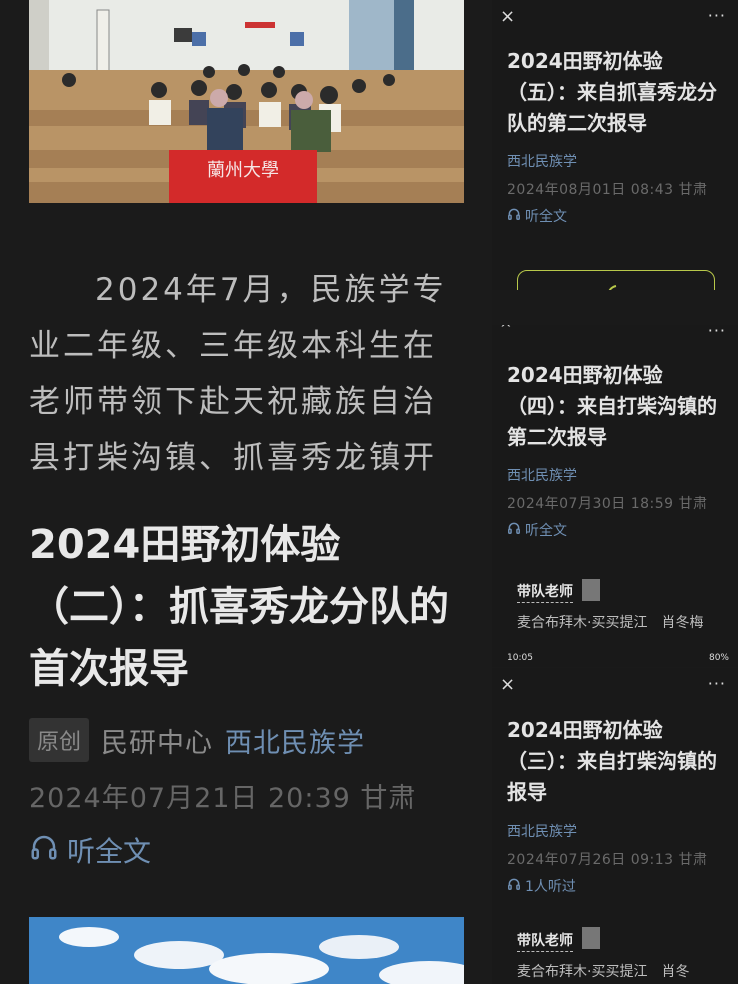  Describe the element at coordinates (618, 658) in the screenshot. I see `status-bar: 10:05 80%` at that location.